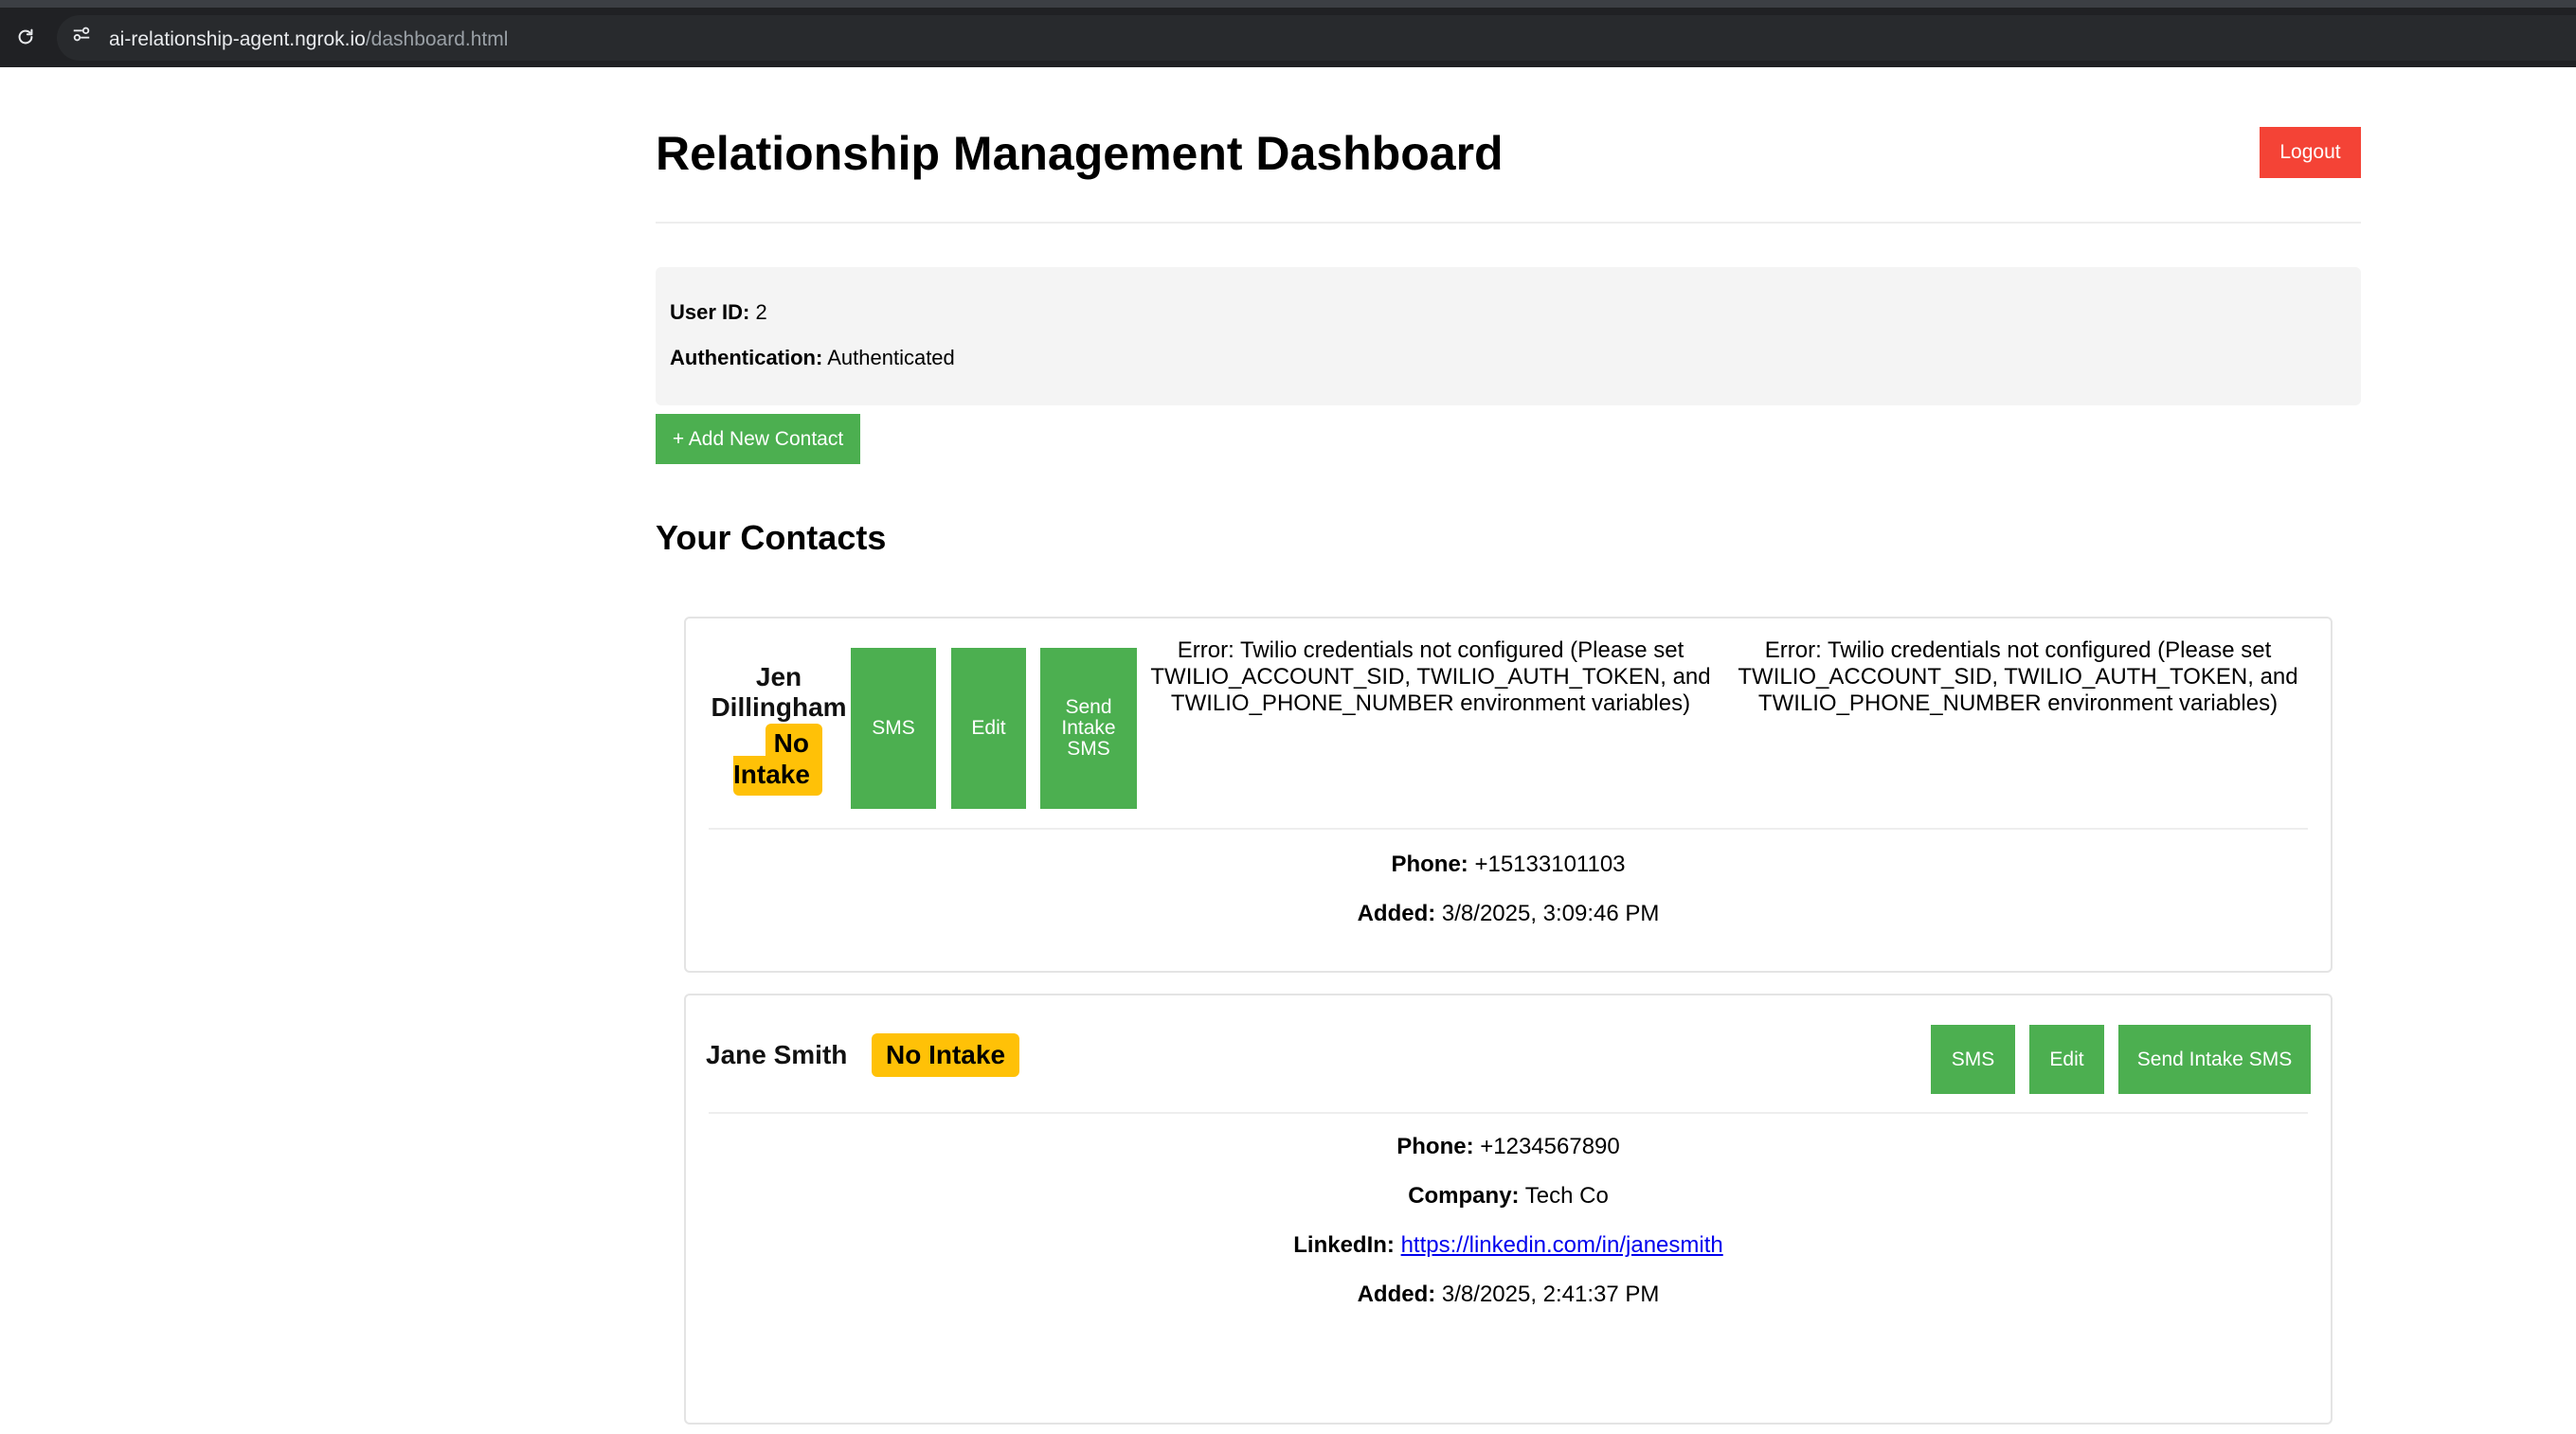  Describe the element at coordinates (771, 537) in the screenshot. I see `contacts-section-title: Your Contacts` at that location.